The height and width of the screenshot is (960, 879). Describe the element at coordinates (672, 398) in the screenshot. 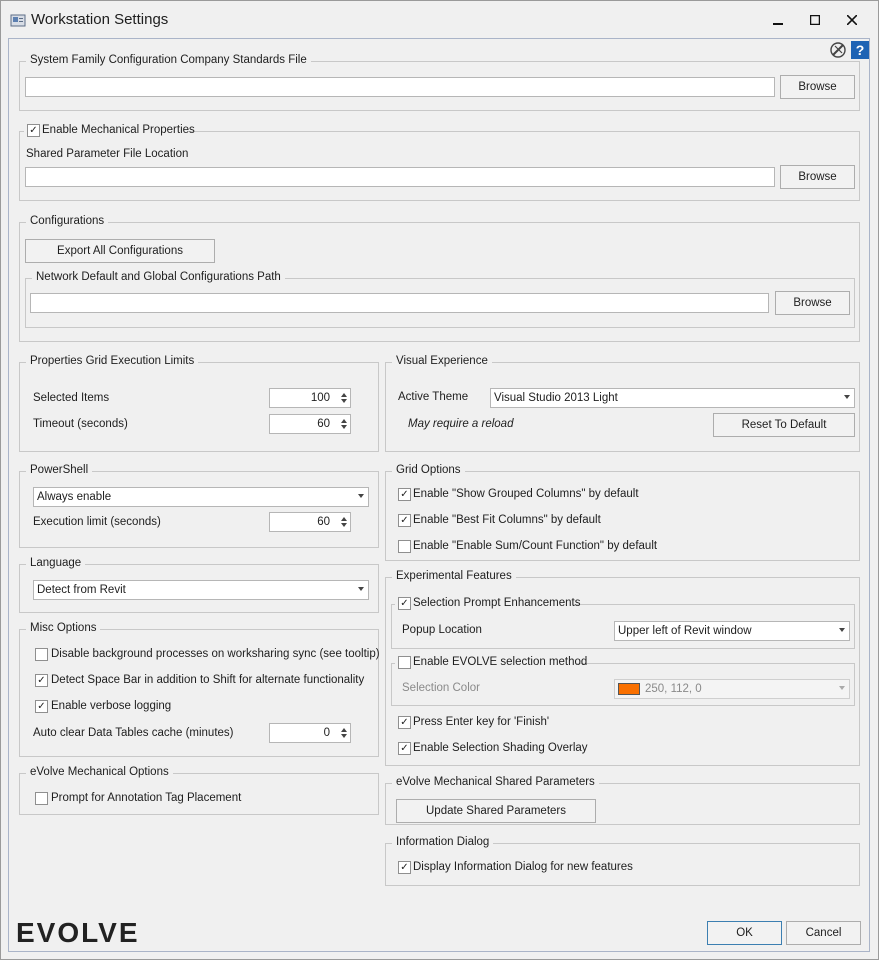

I see `active-theme-select: Visual Studio 2013 Light` at that location.